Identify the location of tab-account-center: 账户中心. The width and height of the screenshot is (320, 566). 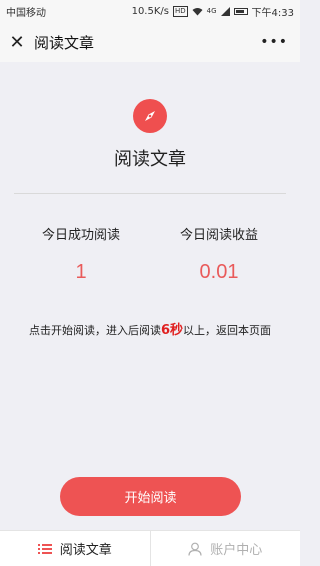
(225, 548).